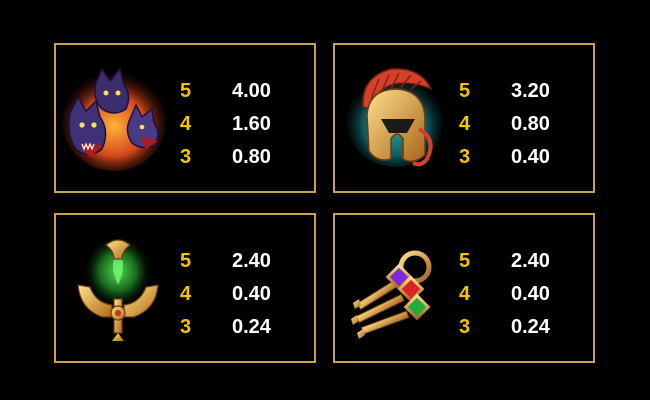 This screenshot has height=400, width=650. What do you see at coordinates (393, 288) in the screenshot?
I see `key-ring-icon` at bounding box center [393, 288].